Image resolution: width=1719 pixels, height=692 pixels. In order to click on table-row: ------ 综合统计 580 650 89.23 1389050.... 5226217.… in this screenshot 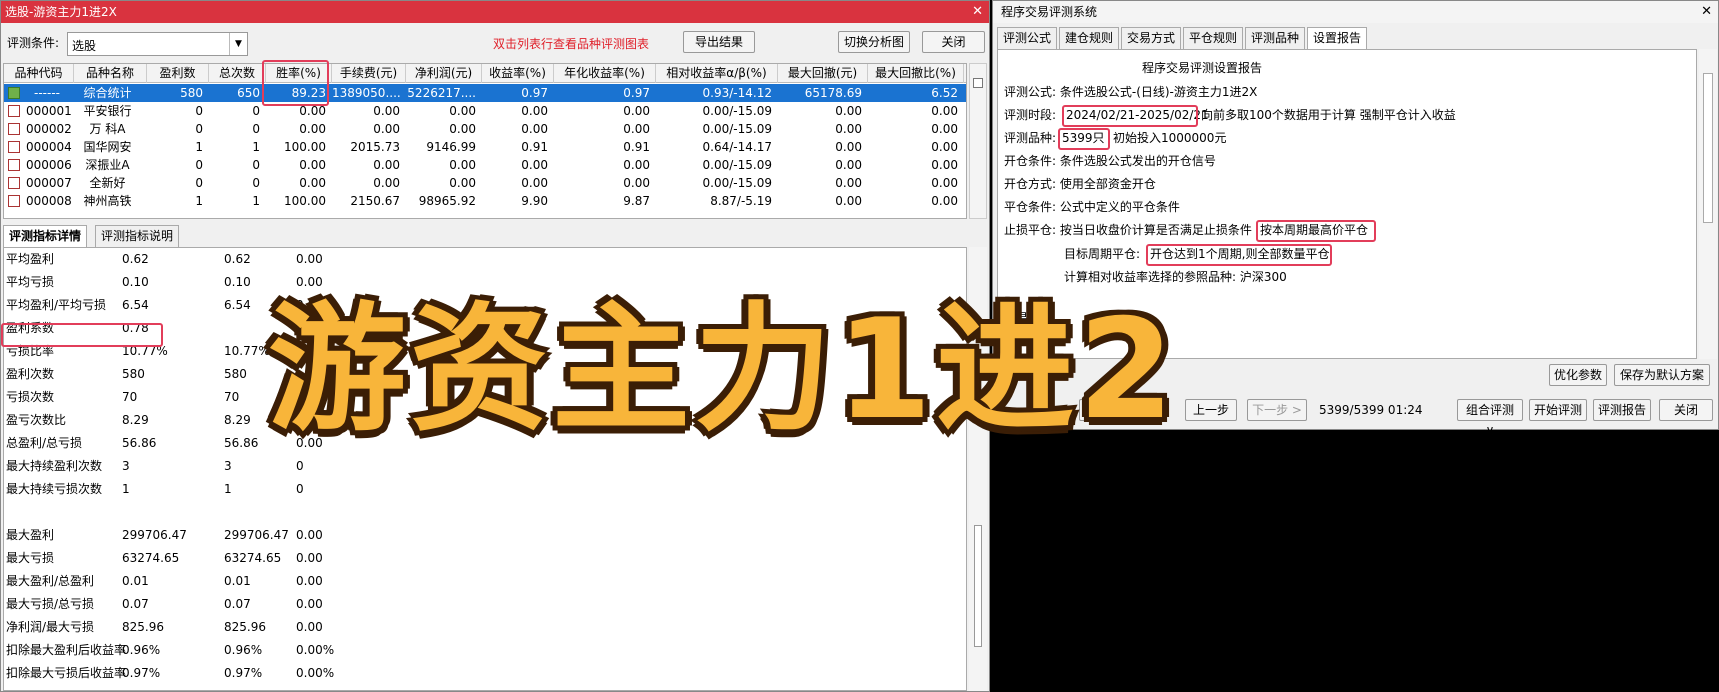, I will do `click(485, 93)`.